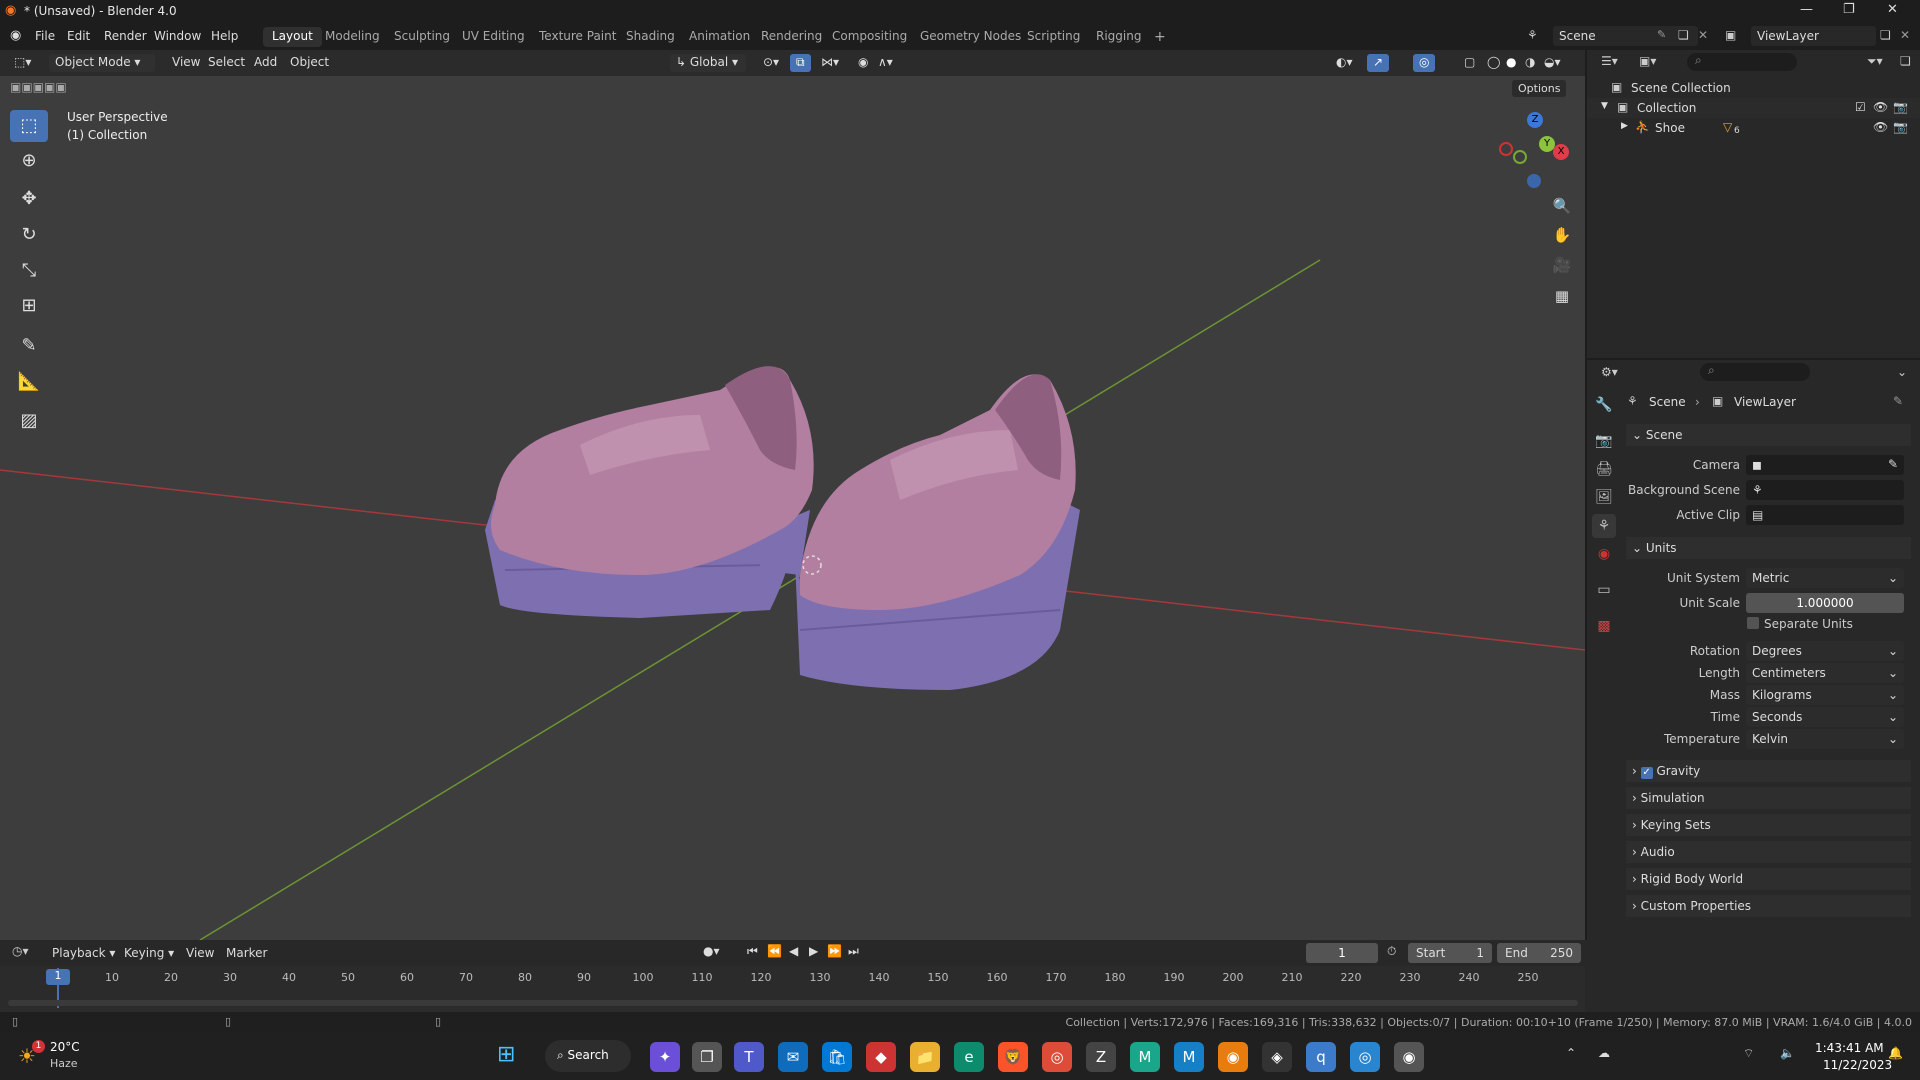 The height and width of the screenshot is (1080, 1920). Describe the element at coordinates (265, 63) in the screenshot. I see `add-menu: Add` at that location.